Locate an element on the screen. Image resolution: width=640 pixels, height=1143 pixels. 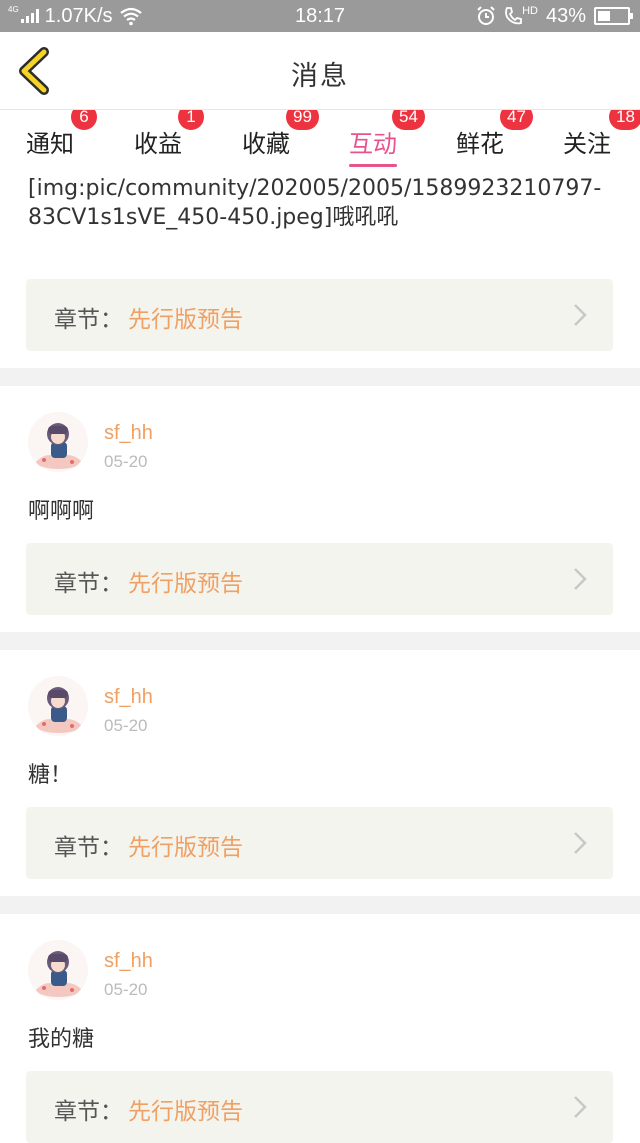
tab-label: 收益 is located at coordinates (158, 144).